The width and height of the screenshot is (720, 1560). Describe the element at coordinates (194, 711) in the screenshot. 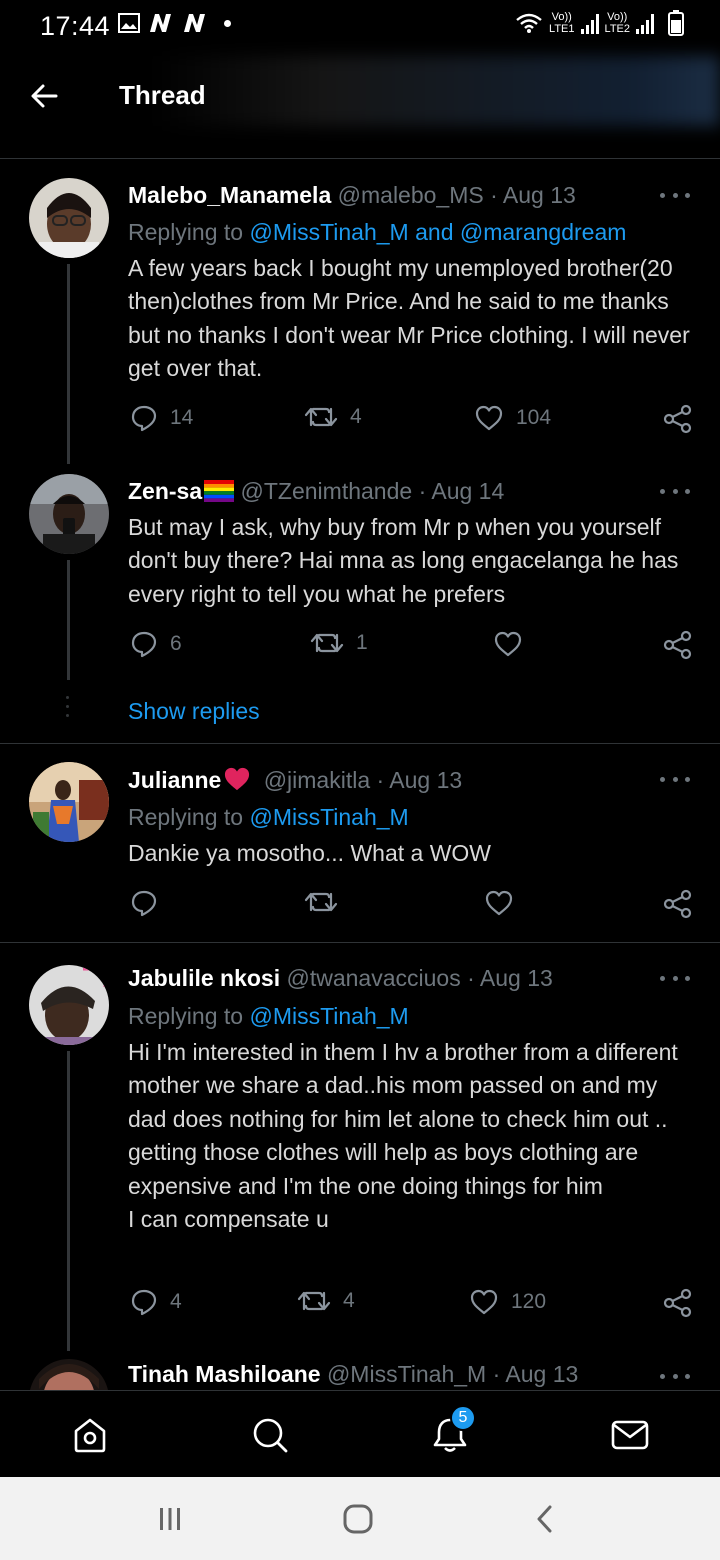

I see `show-replies-link: Show replies` at that location.